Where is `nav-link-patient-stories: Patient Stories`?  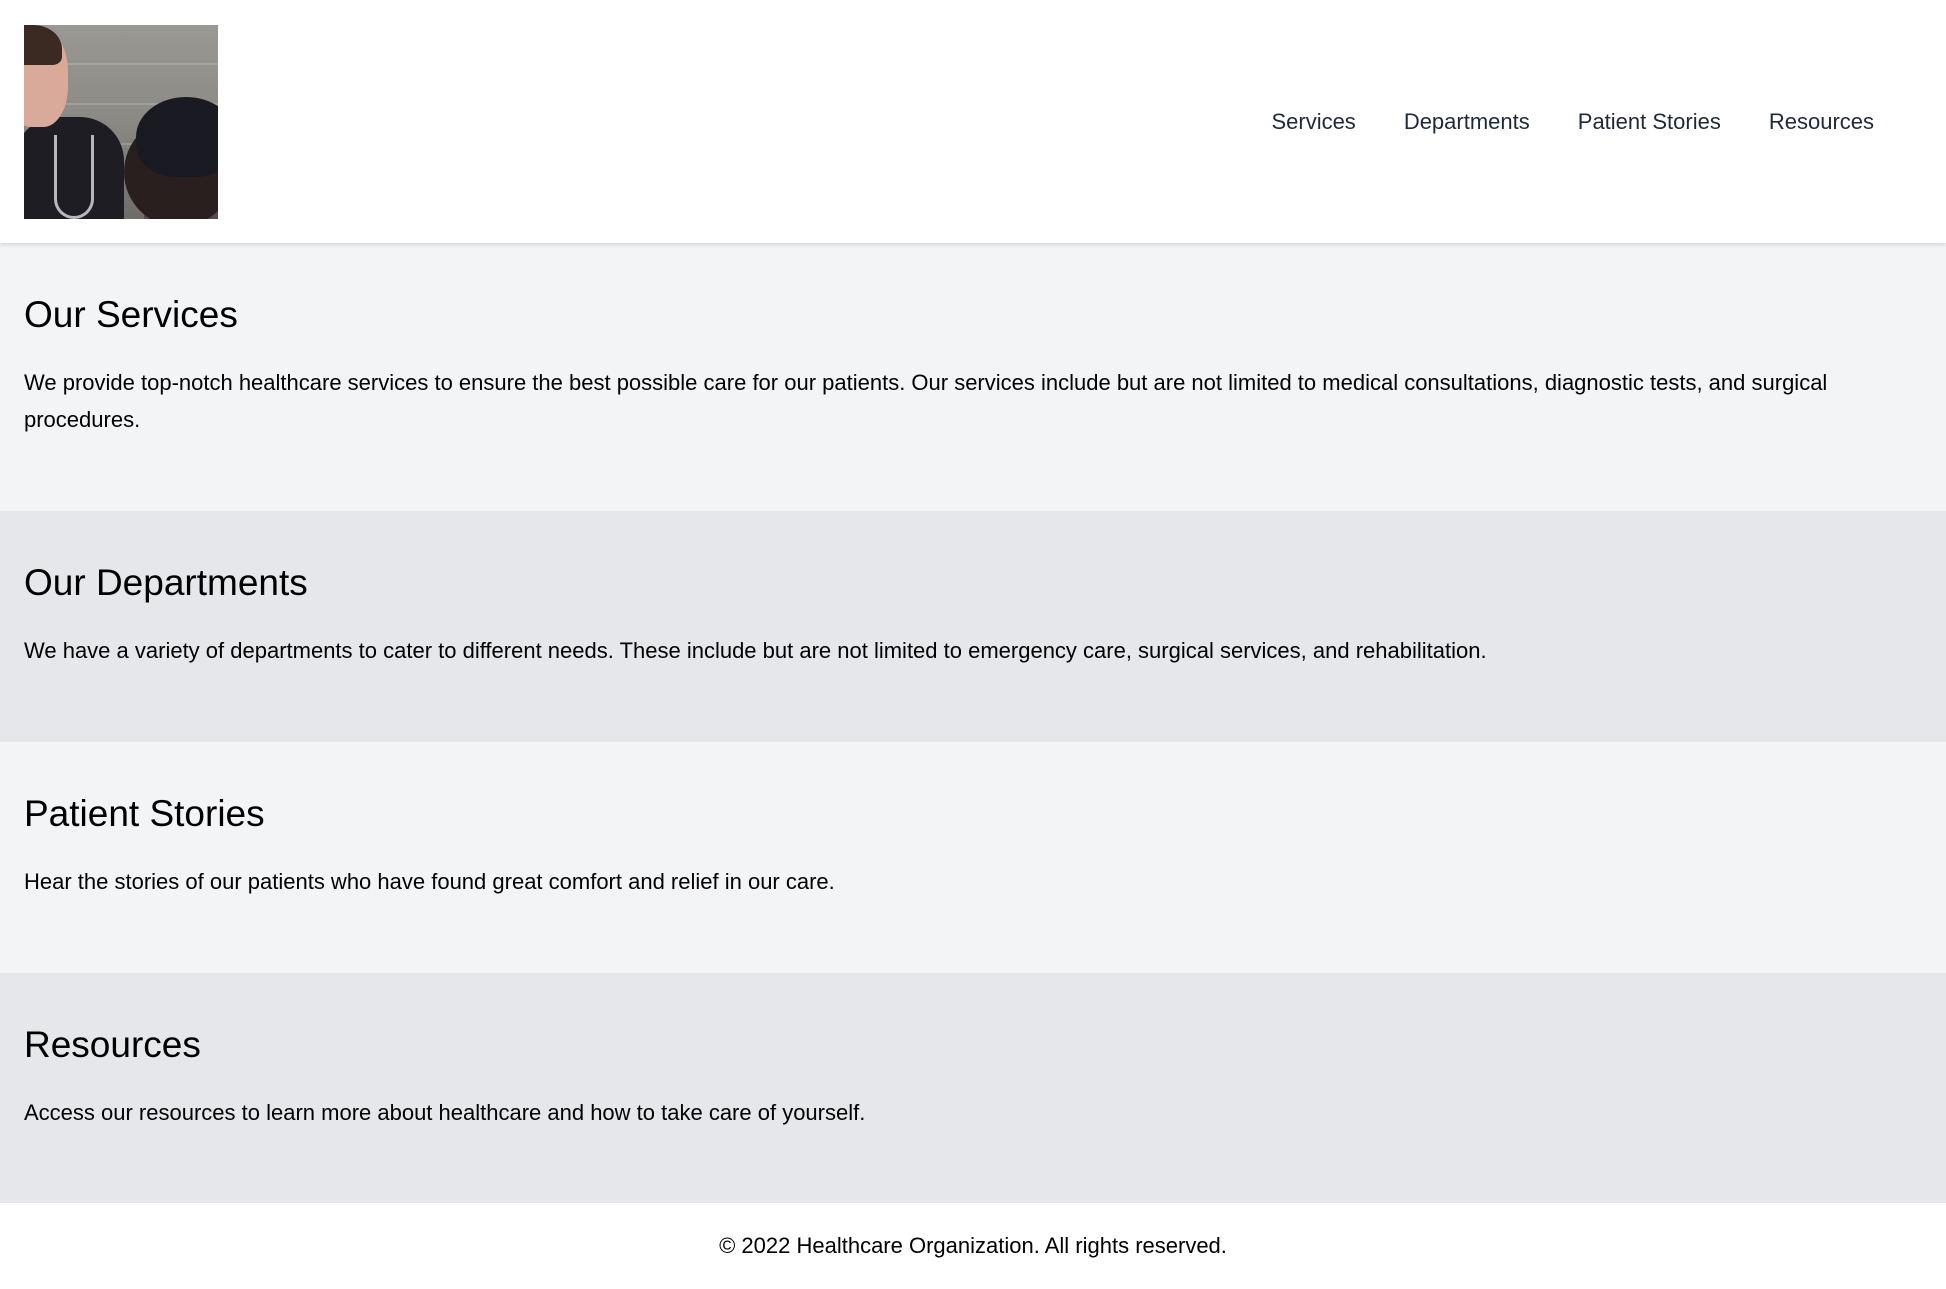
nav-link-patient-stories: Patient Stories is located at coordinates (1649, 121).